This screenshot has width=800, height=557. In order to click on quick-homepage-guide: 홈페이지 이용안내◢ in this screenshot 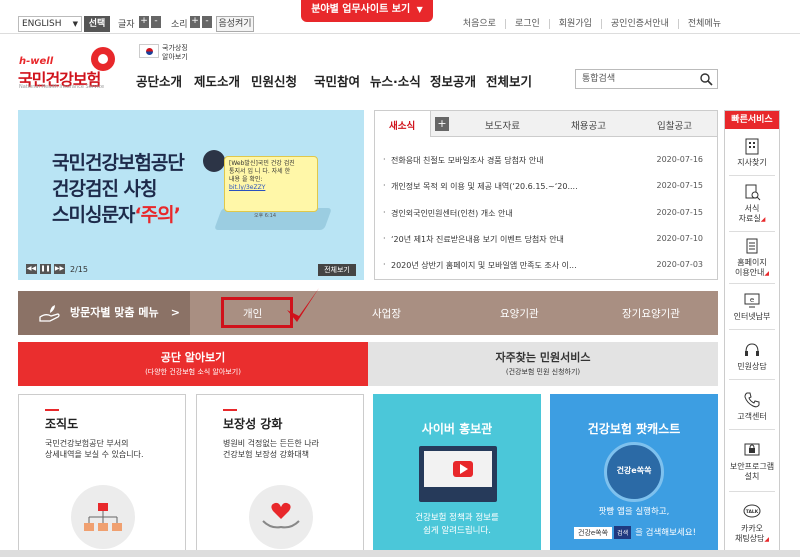, I will do `click(752, 258)`.